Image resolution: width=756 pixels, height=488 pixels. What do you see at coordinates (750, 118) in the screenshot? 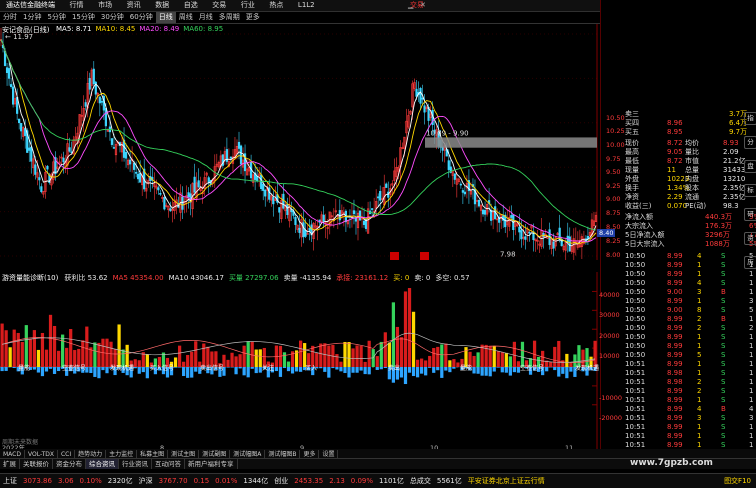
I see `side-tool-icon: 指` at bounding box center [750, 118].